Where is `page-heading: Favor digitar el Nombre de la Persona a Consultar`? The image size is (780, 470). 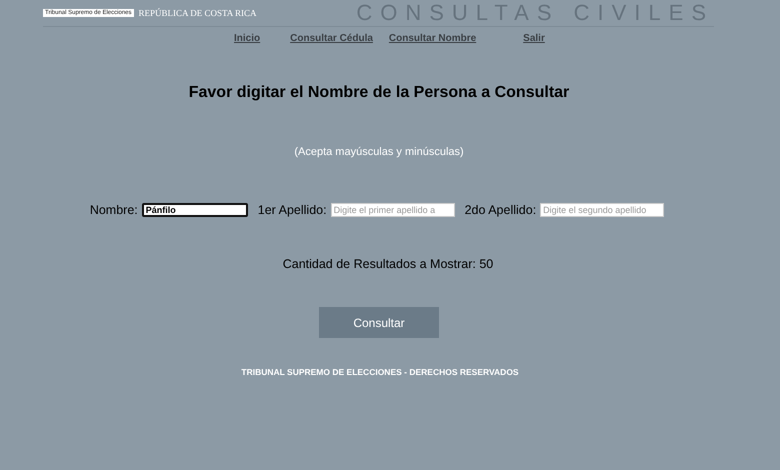 page-heading: Favor digitar el Nombre de la Persona a Consultar is located at coordinates (379, 93).